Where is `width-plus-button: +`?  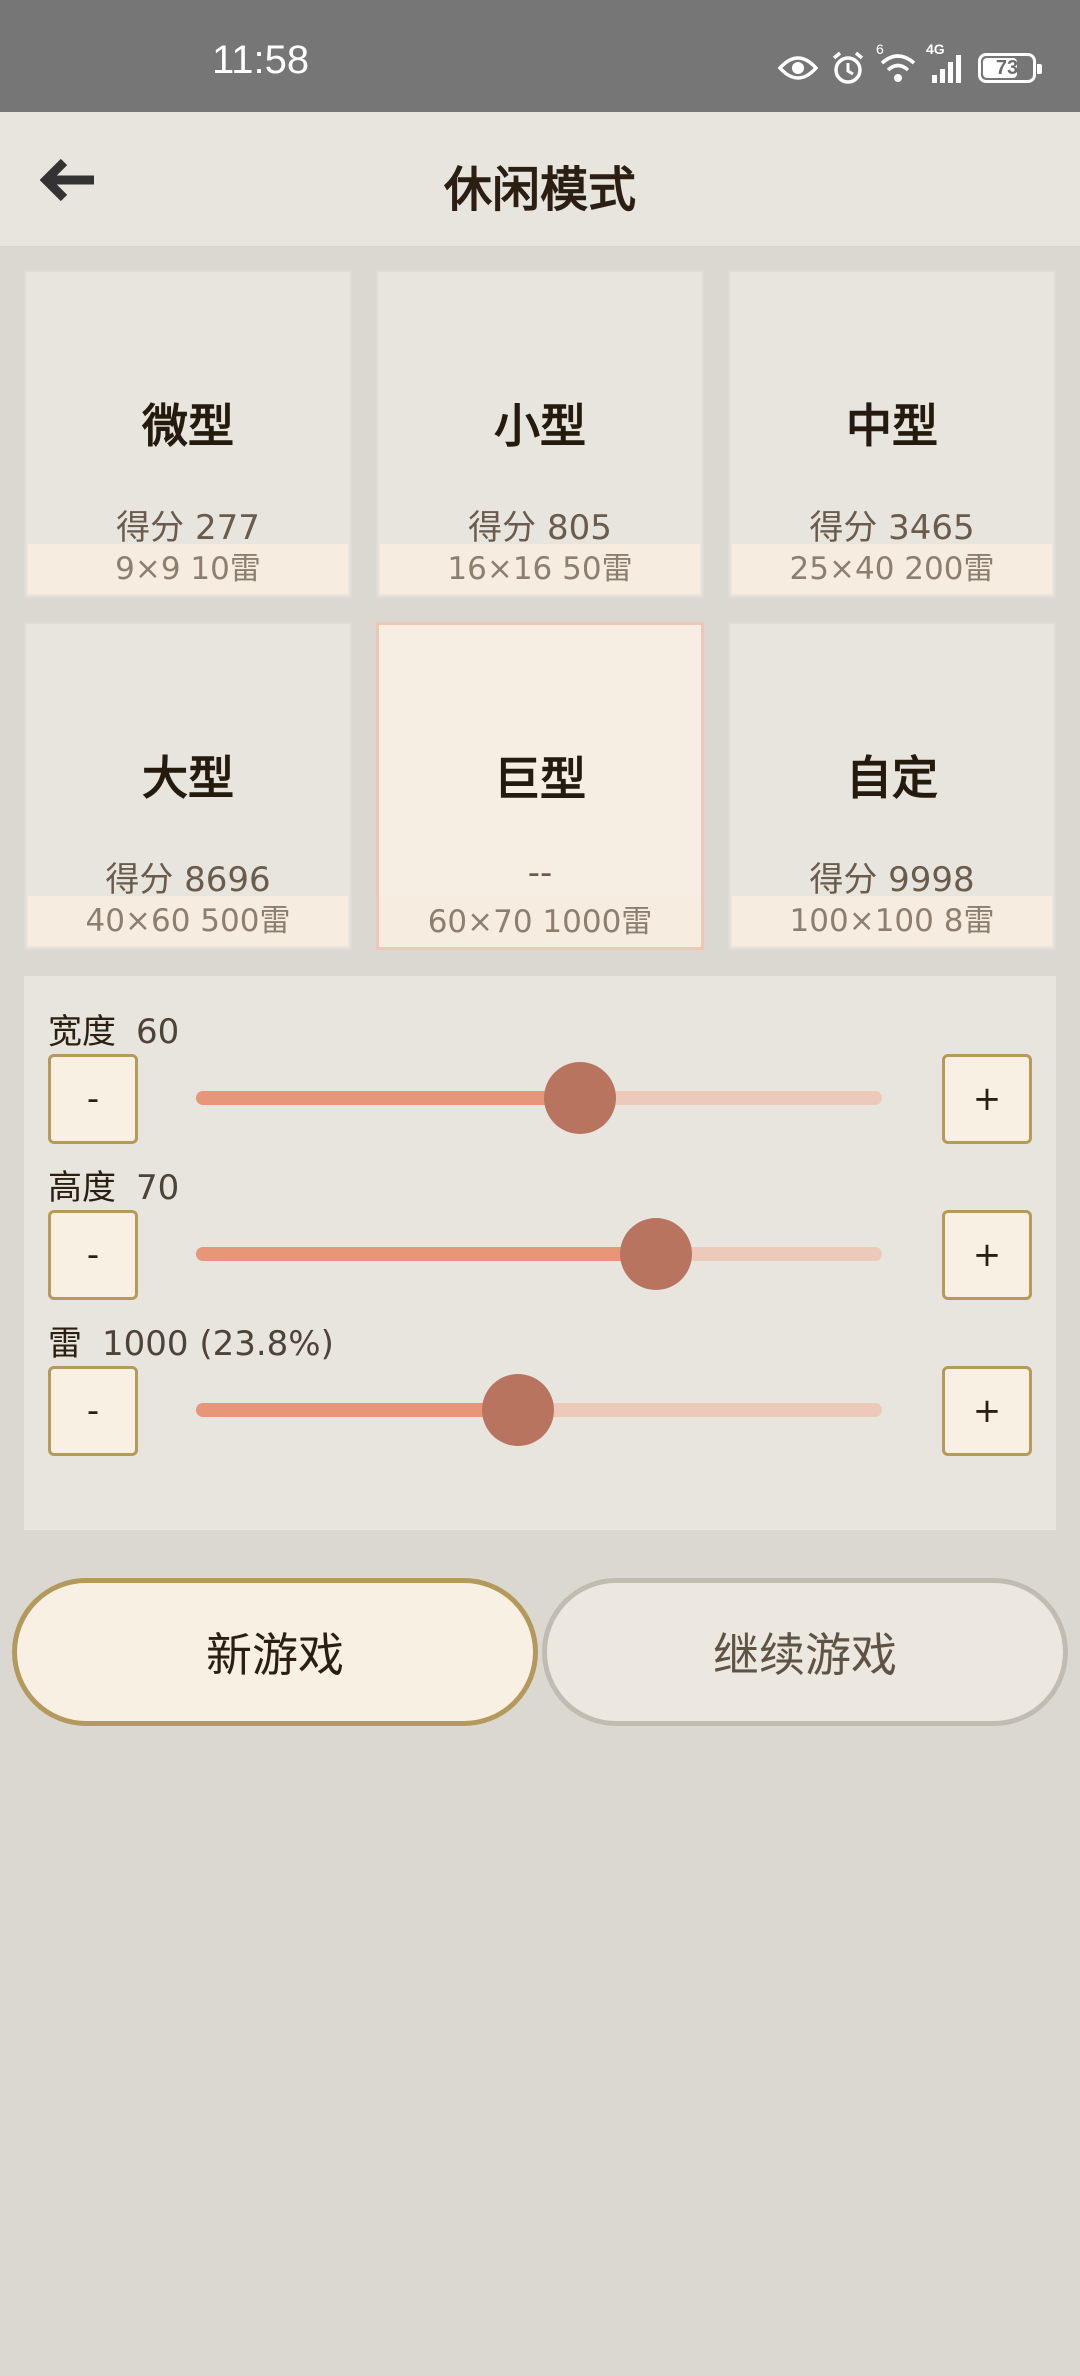
width-plus-button: + is located at coordinates (987, 1099).